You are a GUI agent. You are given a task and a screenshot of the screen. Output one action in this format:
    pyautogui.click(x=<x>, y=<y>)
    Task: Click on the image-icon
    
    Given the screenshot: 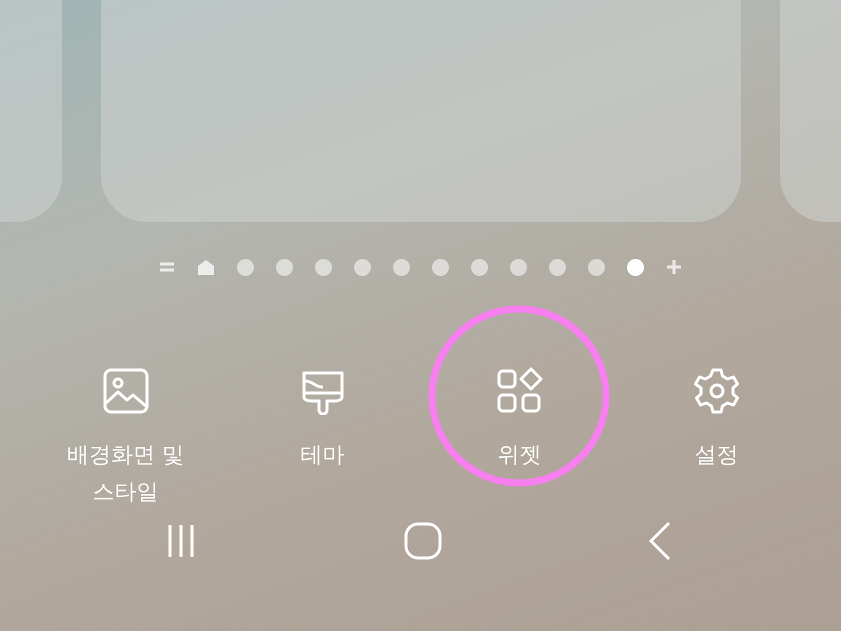 What is the action you would take?
    pyautogui.click(x=126, y=391)
    